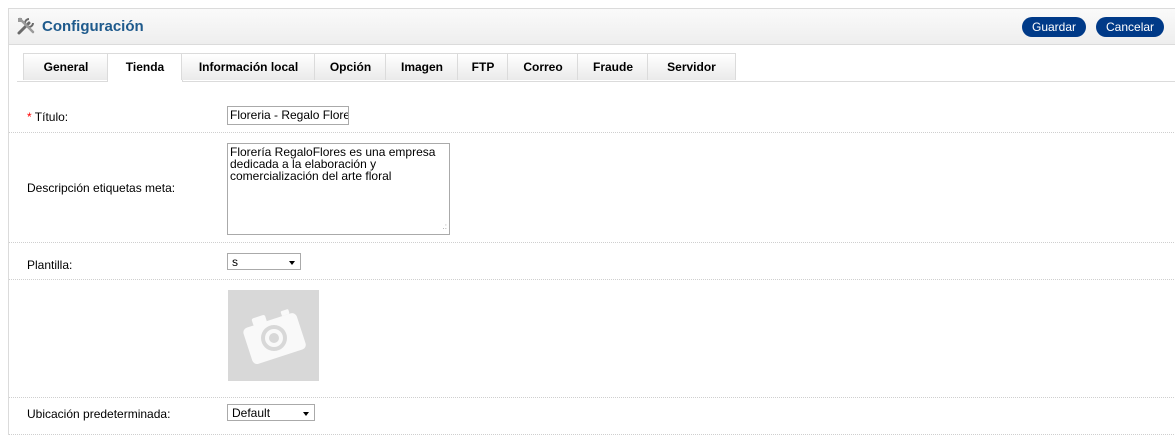 This screenshot has width=1175, height=435. What do you see at coordinates (422, 66) in the screenshot?
I see `tab-imagen: Imagen` at bounding box center [422, 66].